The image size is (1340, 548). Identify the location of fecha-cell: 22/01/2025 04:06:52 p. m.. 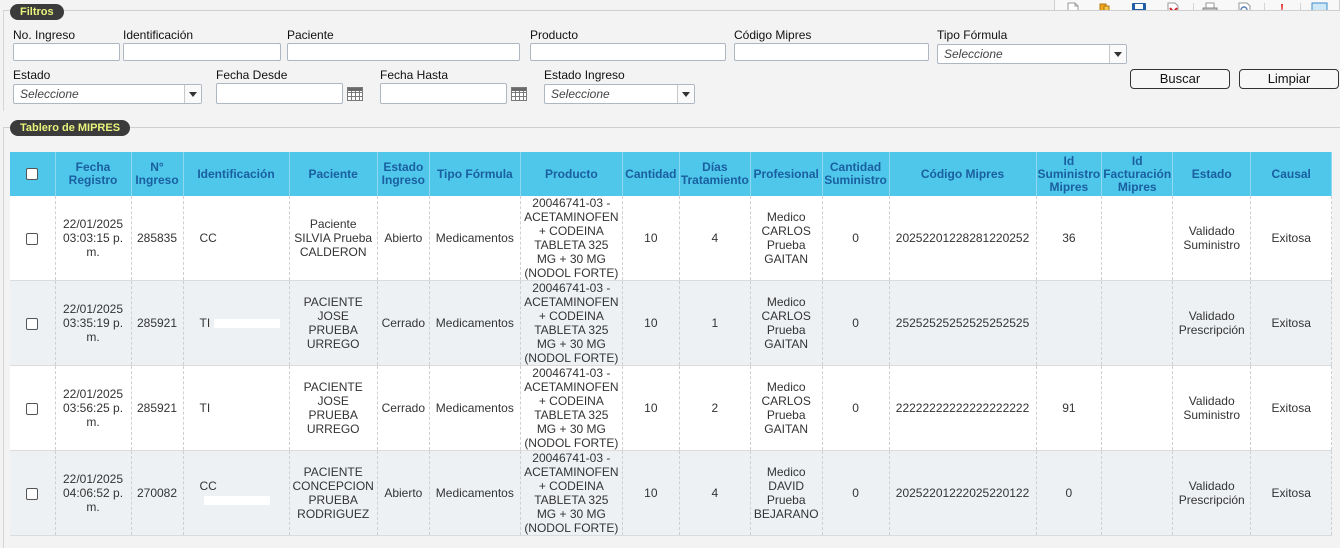
(93, 493).